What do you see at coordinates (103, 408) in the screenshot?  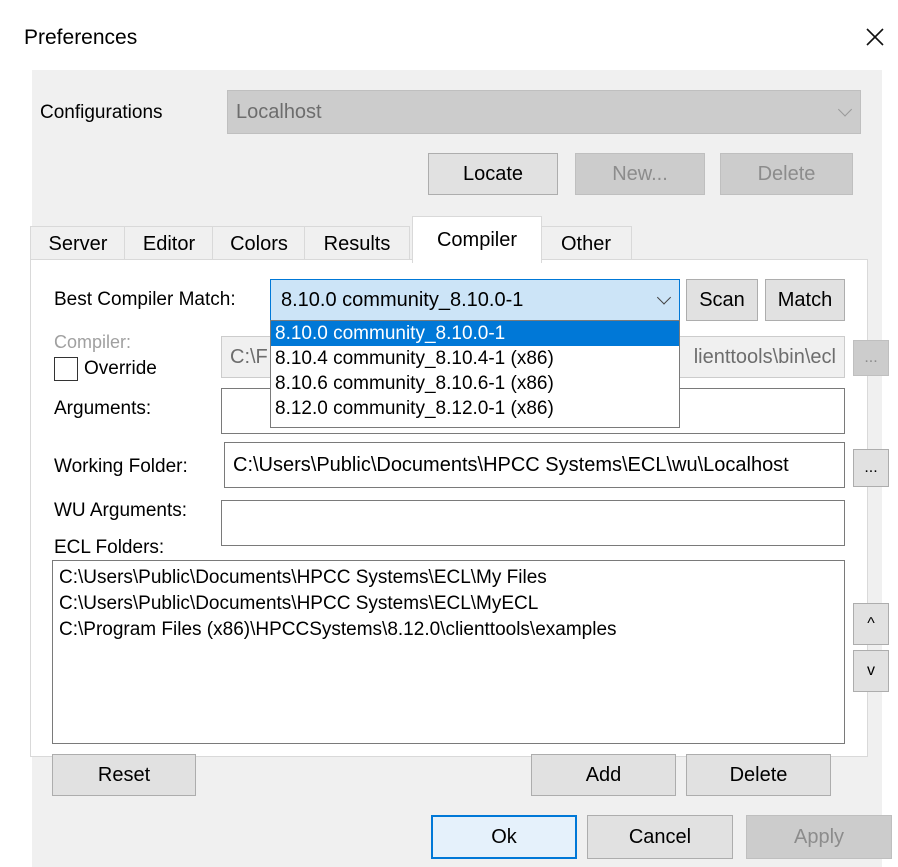 I see `arguments-label: Arguments:` at bounding box center [103, 408].